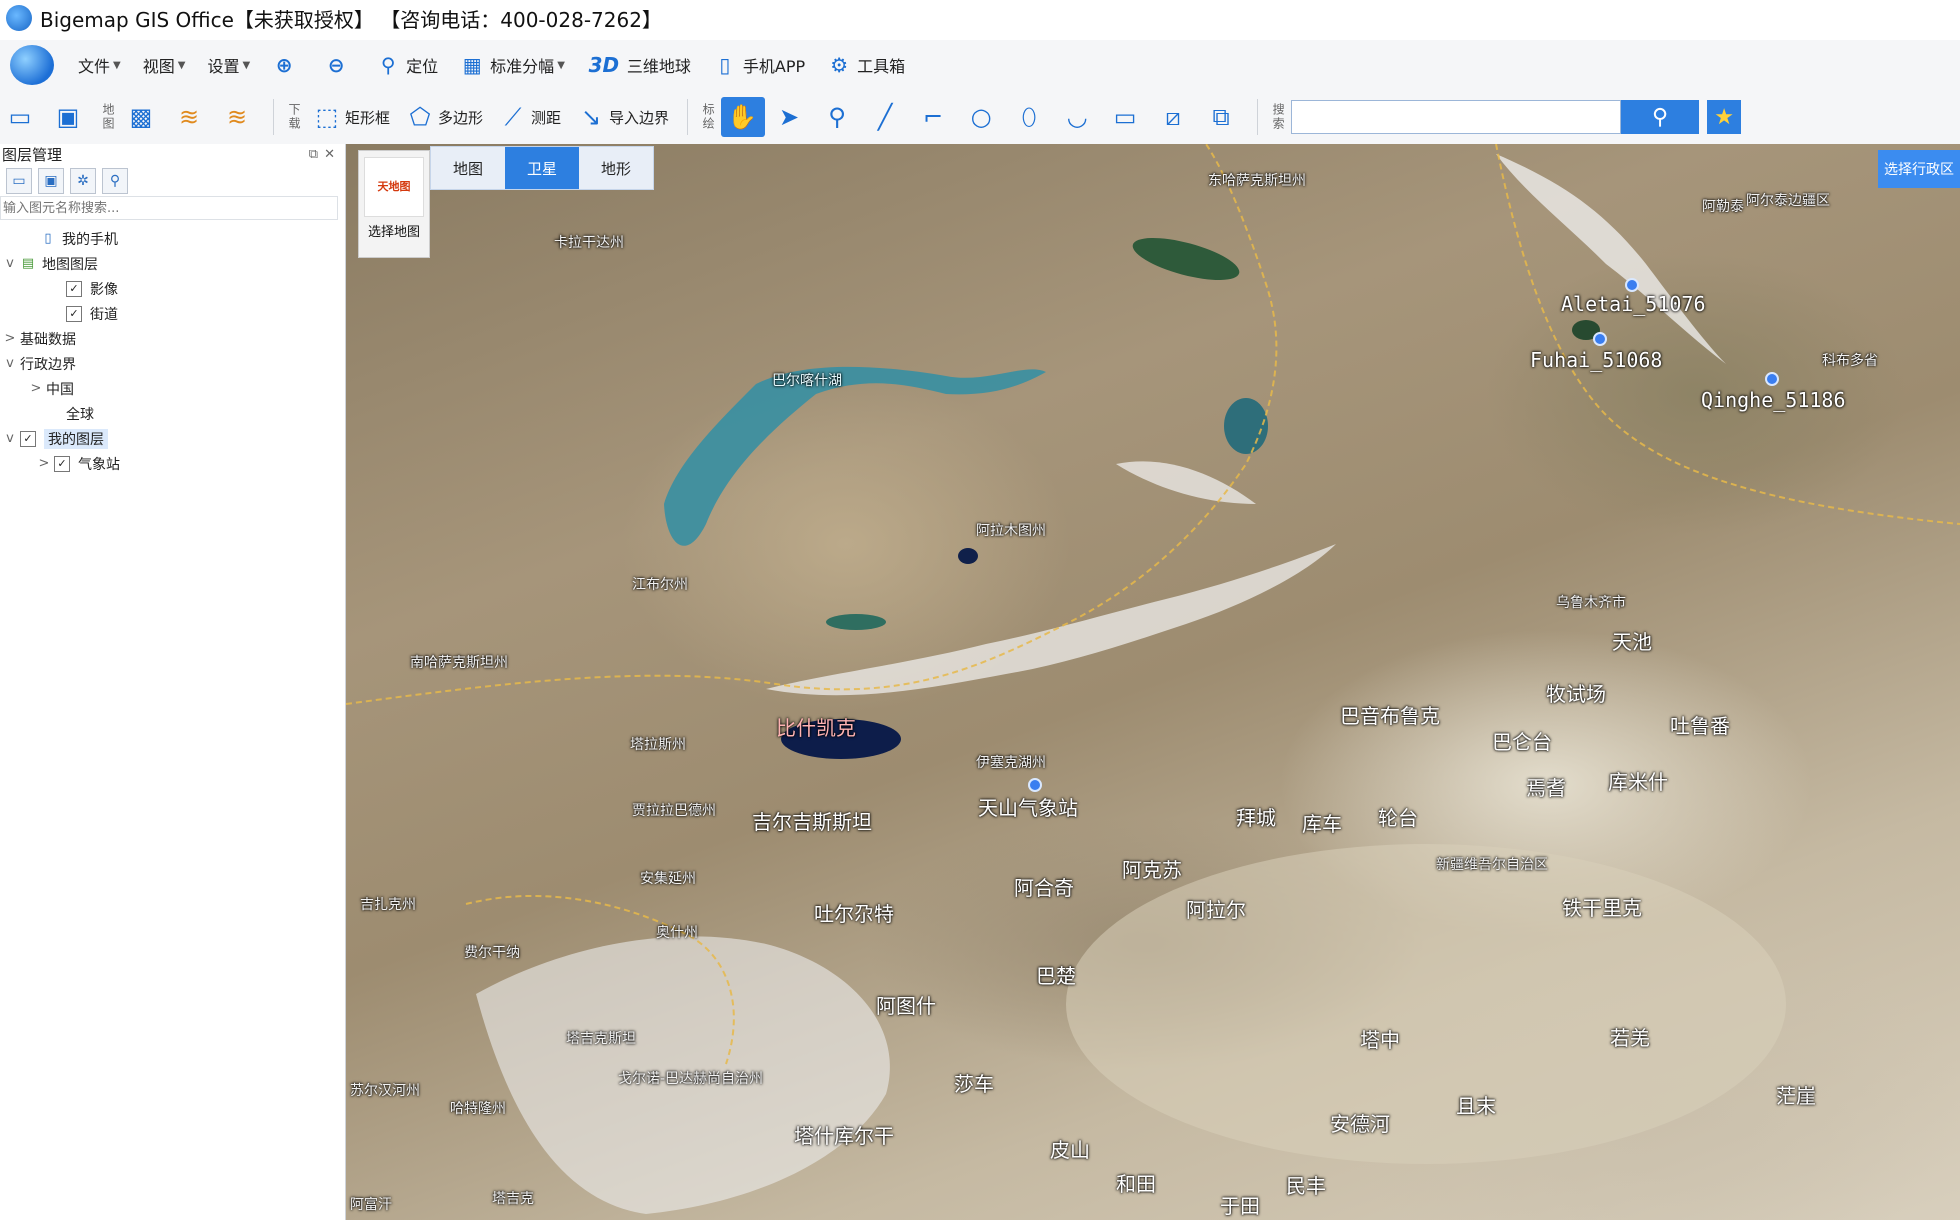  What do you see at coordinates (1796, 1096) in the screenshot?
I see `place-label: 茫崖` at bounding box center [1796, 1096].